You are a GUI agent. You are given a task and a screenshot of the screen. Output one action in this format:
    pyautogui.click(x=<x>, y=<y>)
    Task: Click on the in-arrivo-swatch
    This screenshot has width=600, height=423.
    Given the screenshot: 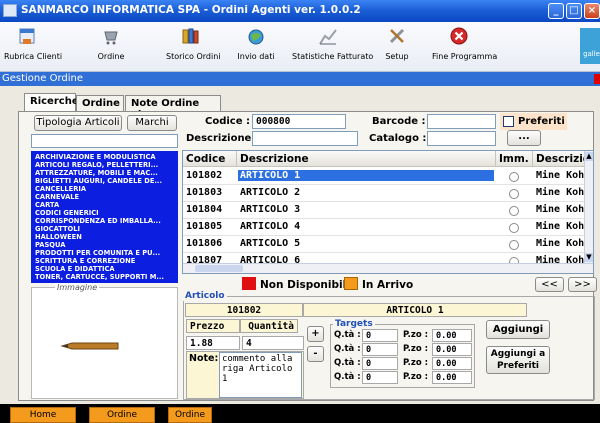 What is the action you would take?
    pyautogui.click(x=351, y=283)
    